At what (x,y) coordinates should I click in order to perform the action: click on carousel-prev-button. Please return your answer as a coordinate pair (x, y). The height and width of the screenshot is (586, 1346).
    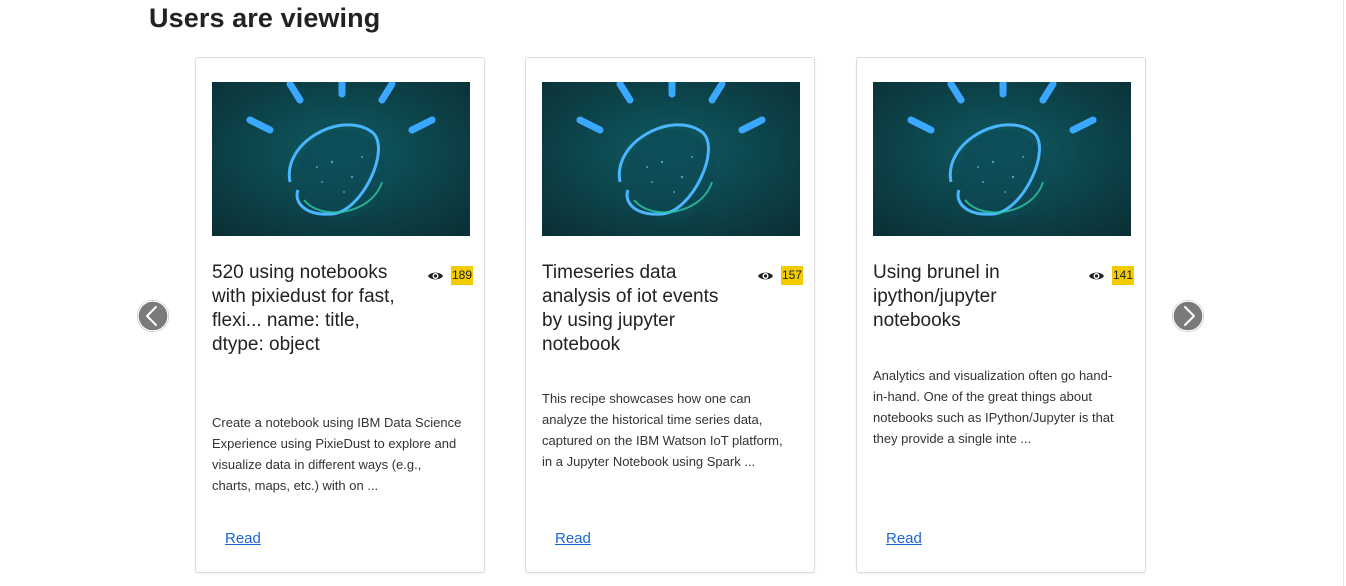
    Looking at the image, I should click on (153, 316).